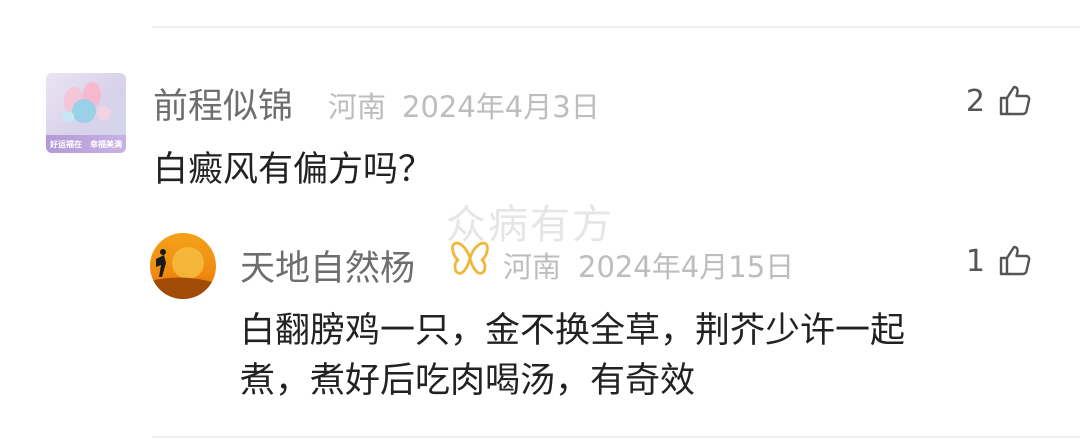  Describe the element at coordinates (66, 144) in the screenshot. I see `avatar-caption-left: 好运福在` at that location.